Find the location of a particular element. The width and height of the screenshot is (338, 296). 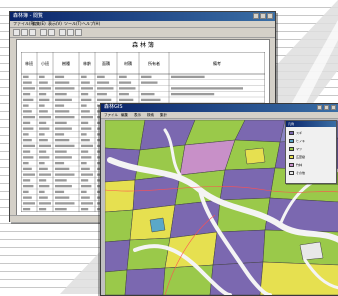

column-header: 所有者 is located at coordinates (154, 63).